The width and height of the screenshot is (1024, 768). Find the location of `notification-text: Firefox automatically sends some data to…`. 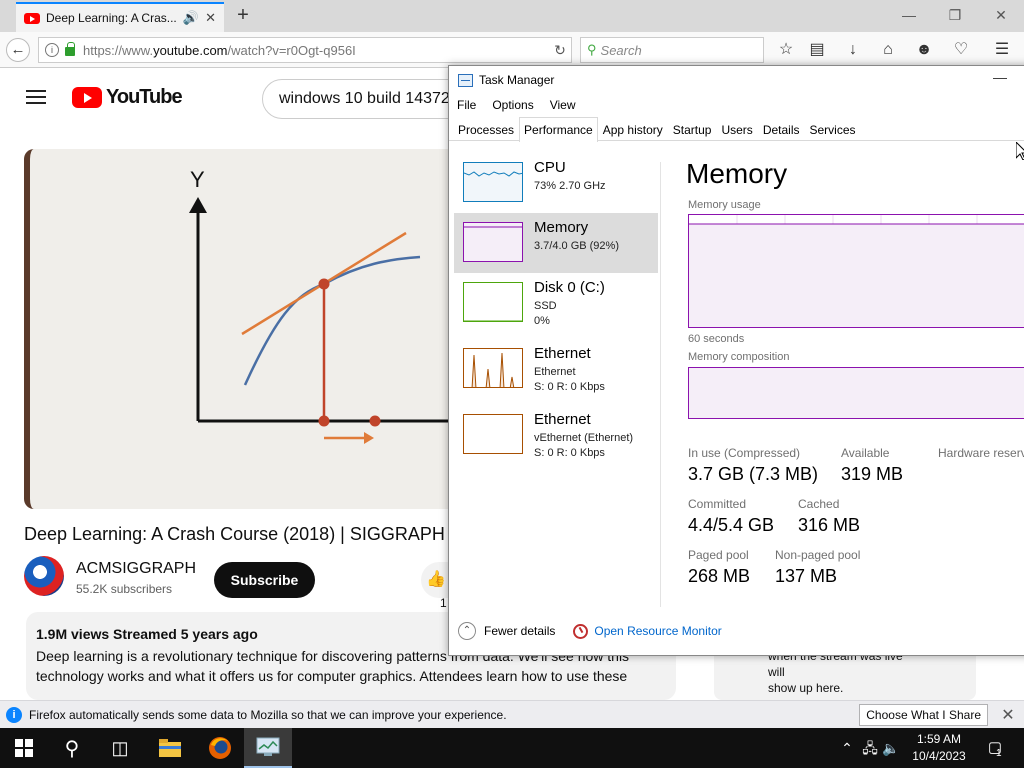

notification-text: Firefox automatically sends some data to… is located at coordinates (268, 714).